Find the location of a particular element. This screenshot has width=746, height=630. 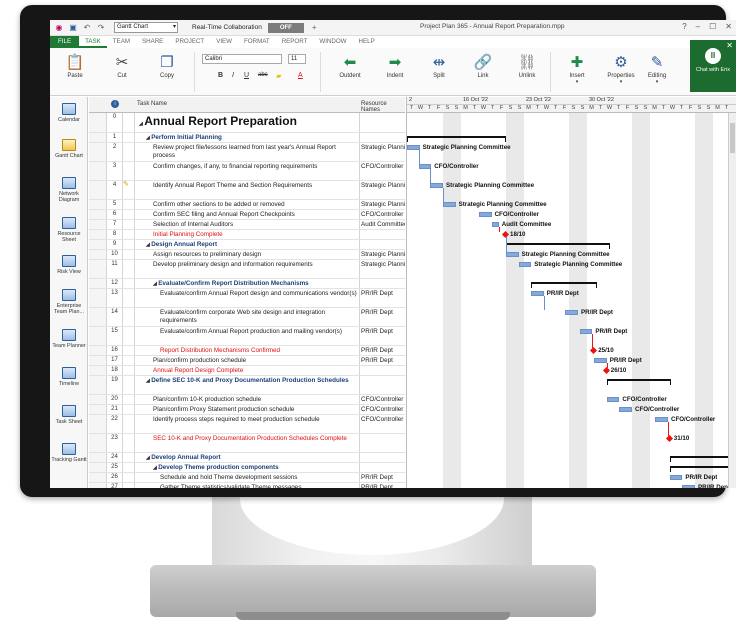

header-task-name: Task Name is located at coordinates (152, 104).